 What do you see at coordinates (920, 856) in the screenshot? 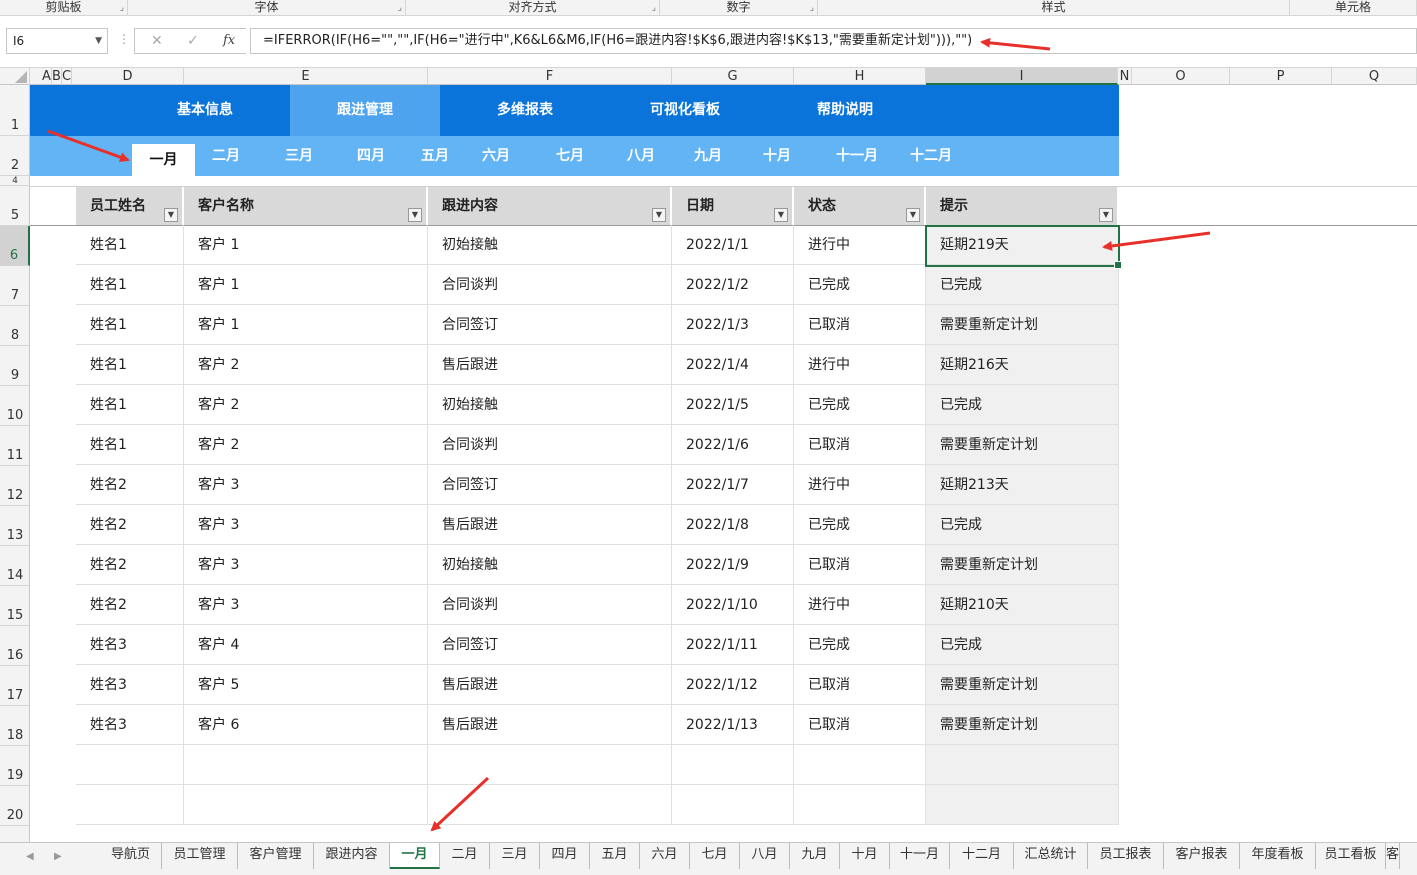
I see `sheet-tab-14: 十一月` at bounding box center [920, 856].